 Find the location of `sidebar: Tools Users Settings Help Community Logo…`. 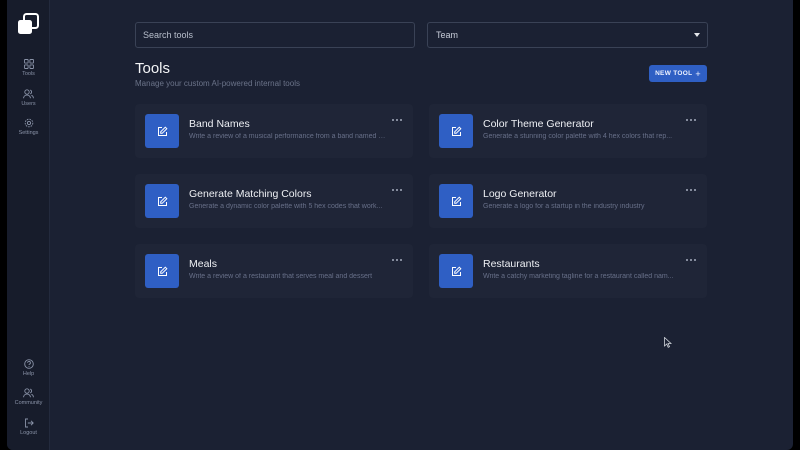

sidebar: Tools Users Settings Help Community Logo… is located at coordinates (28, 225).